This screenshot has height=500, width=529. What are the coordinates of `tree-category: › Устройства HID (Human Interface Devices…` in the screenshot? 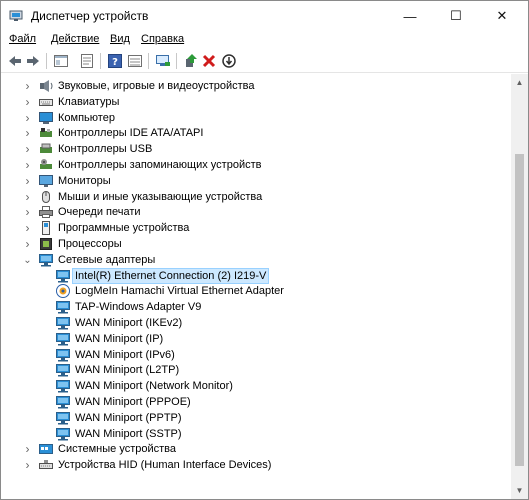 It's located at (256, 465).